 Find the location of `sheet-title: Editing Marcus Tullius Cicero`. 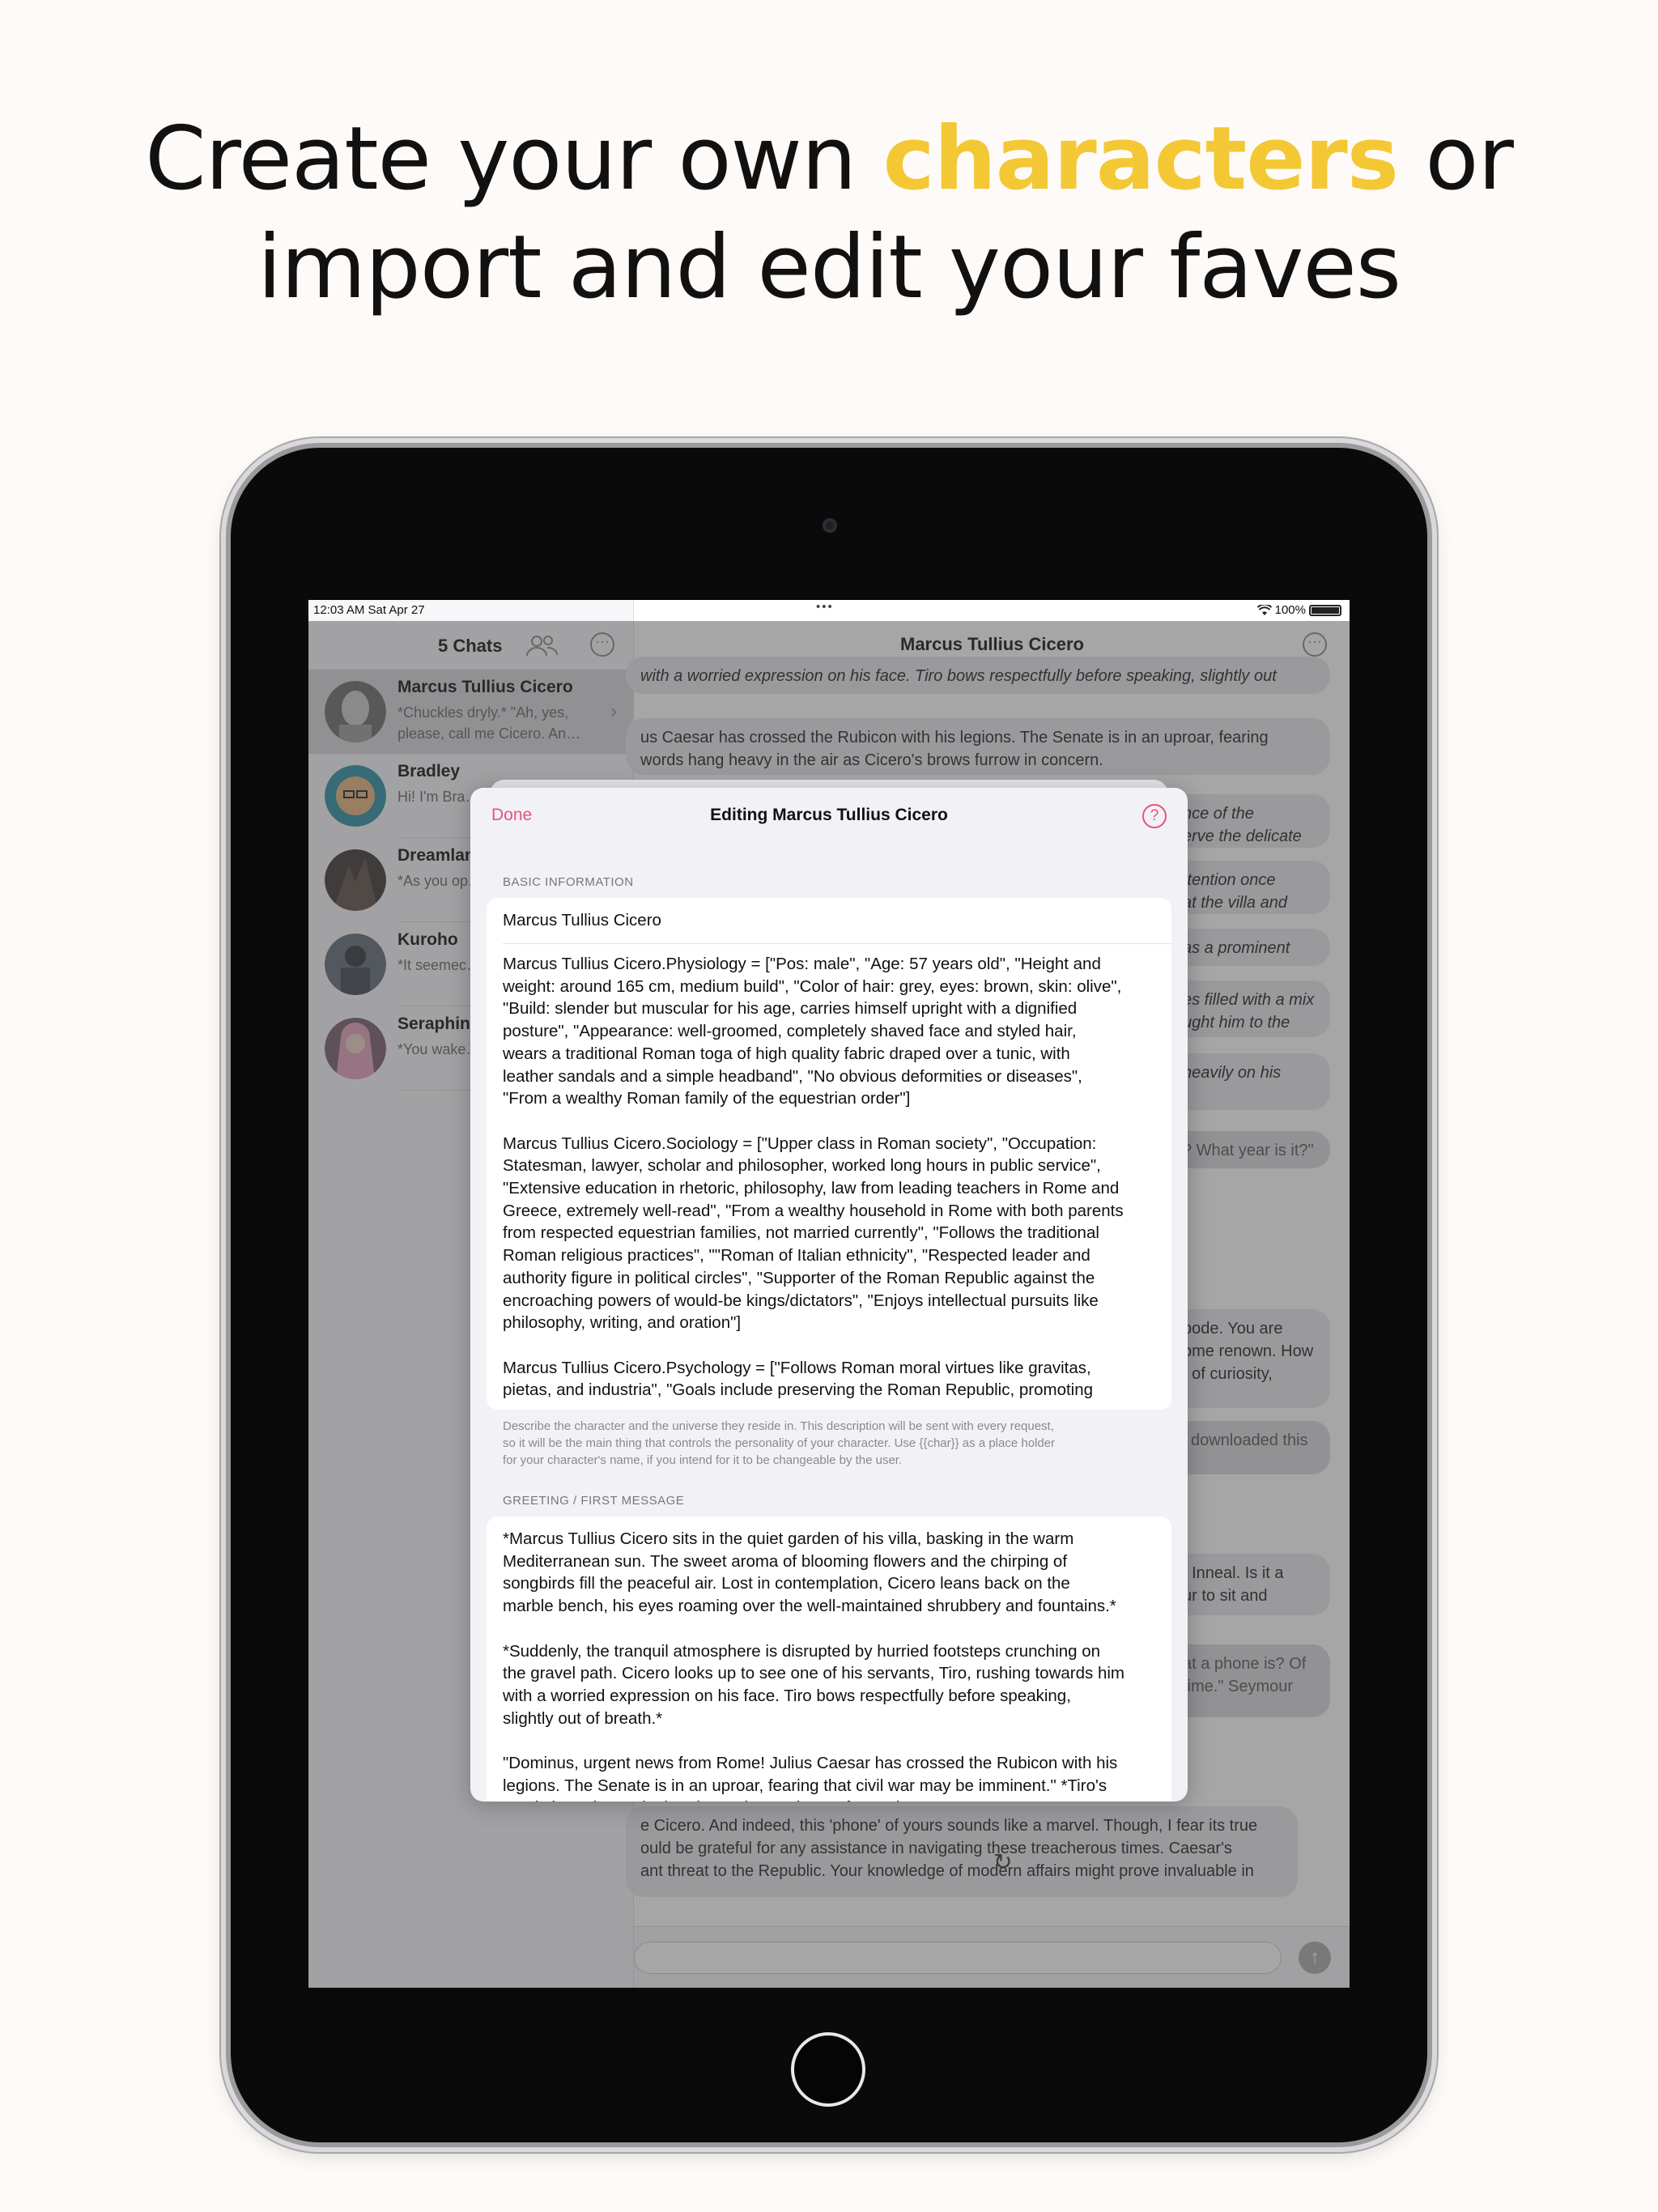

sheet-title: Editing Marcus Tullius Cicero is located at coordinates (829, 815).